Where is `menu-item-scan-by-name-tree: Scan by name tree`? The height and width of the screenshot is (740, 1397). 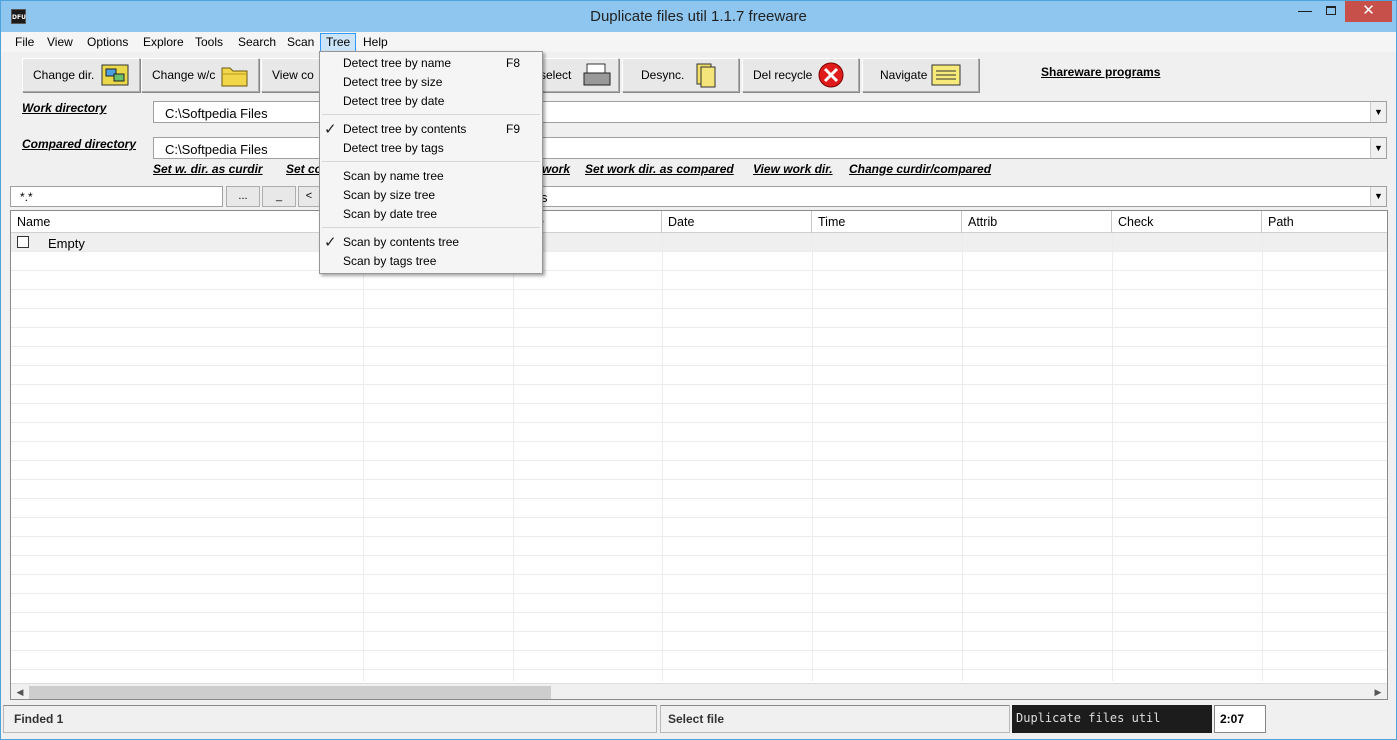
menu-item-scan-by-name-tree: Scan by name tree is located at coordinates (431, 176).